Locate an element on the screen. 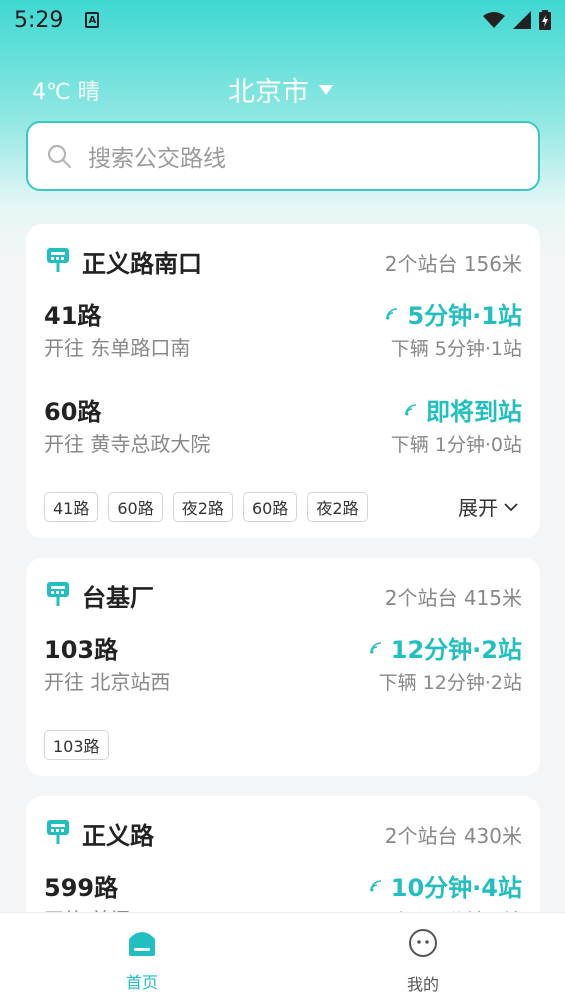  nav-home: 首页 is located at coordinates (142, 960).